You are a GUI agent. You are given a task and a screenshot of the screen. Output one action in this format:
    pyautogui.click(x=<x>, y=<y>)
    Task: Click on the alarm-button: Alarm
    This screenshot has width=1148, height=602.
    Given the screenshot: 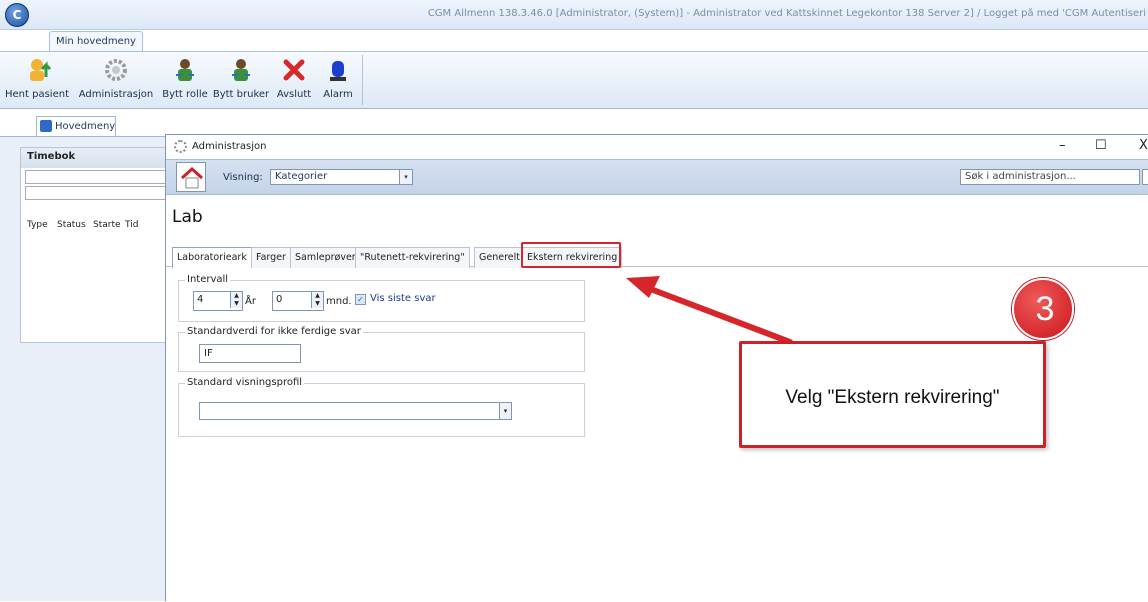 What is the action you would take?
    pyautogui.click(x=338, y=81)
    